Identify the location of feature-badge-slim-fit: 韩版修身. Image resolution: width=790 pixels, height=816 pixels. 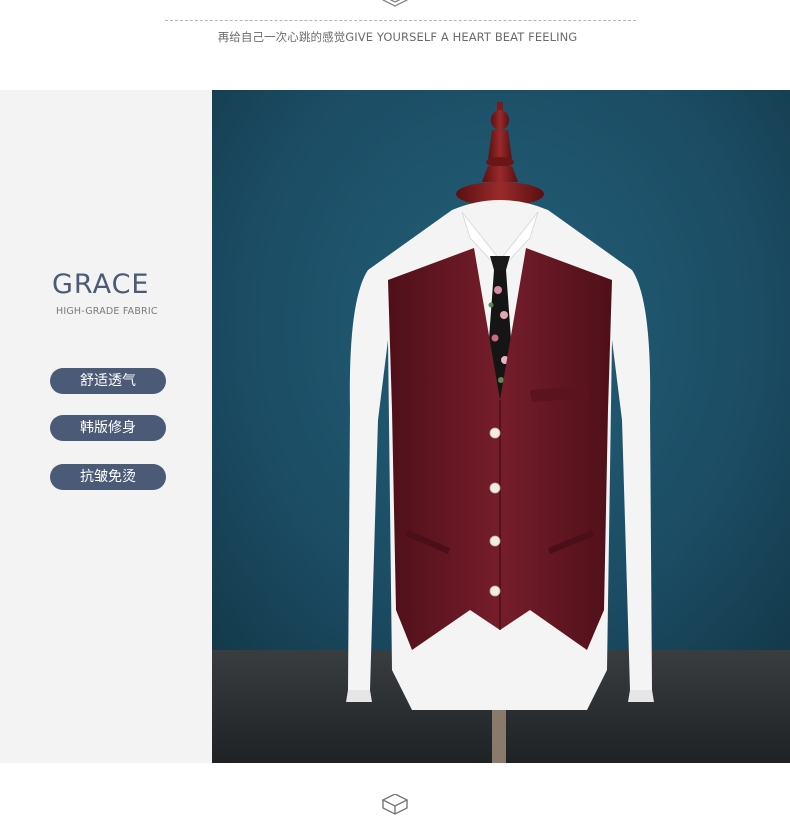
(108, 428).